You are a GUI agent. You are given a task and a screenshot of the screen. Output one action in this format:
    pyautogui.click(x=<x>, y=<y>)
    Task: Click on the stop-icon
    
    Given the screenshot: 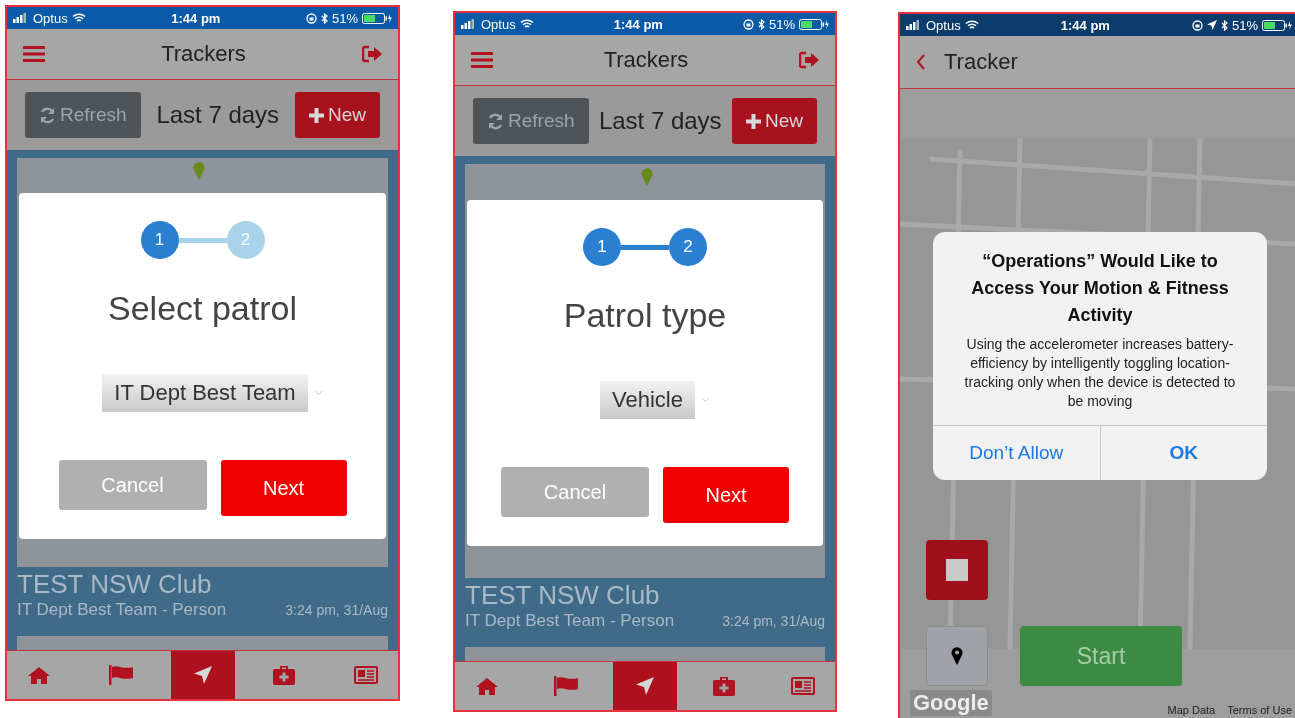 What is the action you would take?
    pyautogui.click(x=957, y=570)
    